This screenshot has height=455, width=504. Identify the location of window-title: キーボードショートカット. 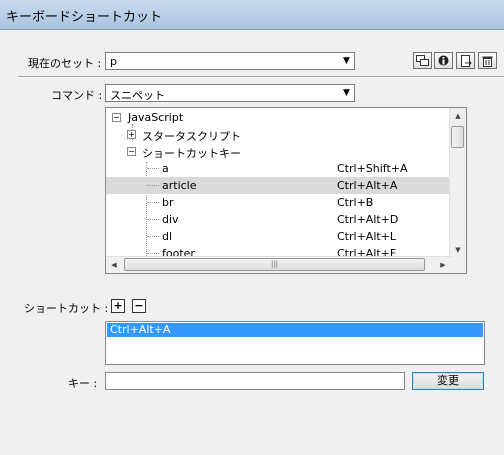
(84, 17).